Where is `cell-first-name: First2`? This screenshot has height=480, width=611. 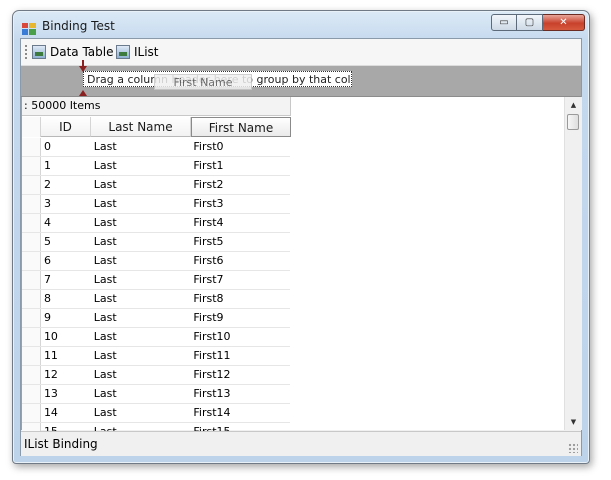
cell-first-name: First2 is located at coordinates (240, 185).